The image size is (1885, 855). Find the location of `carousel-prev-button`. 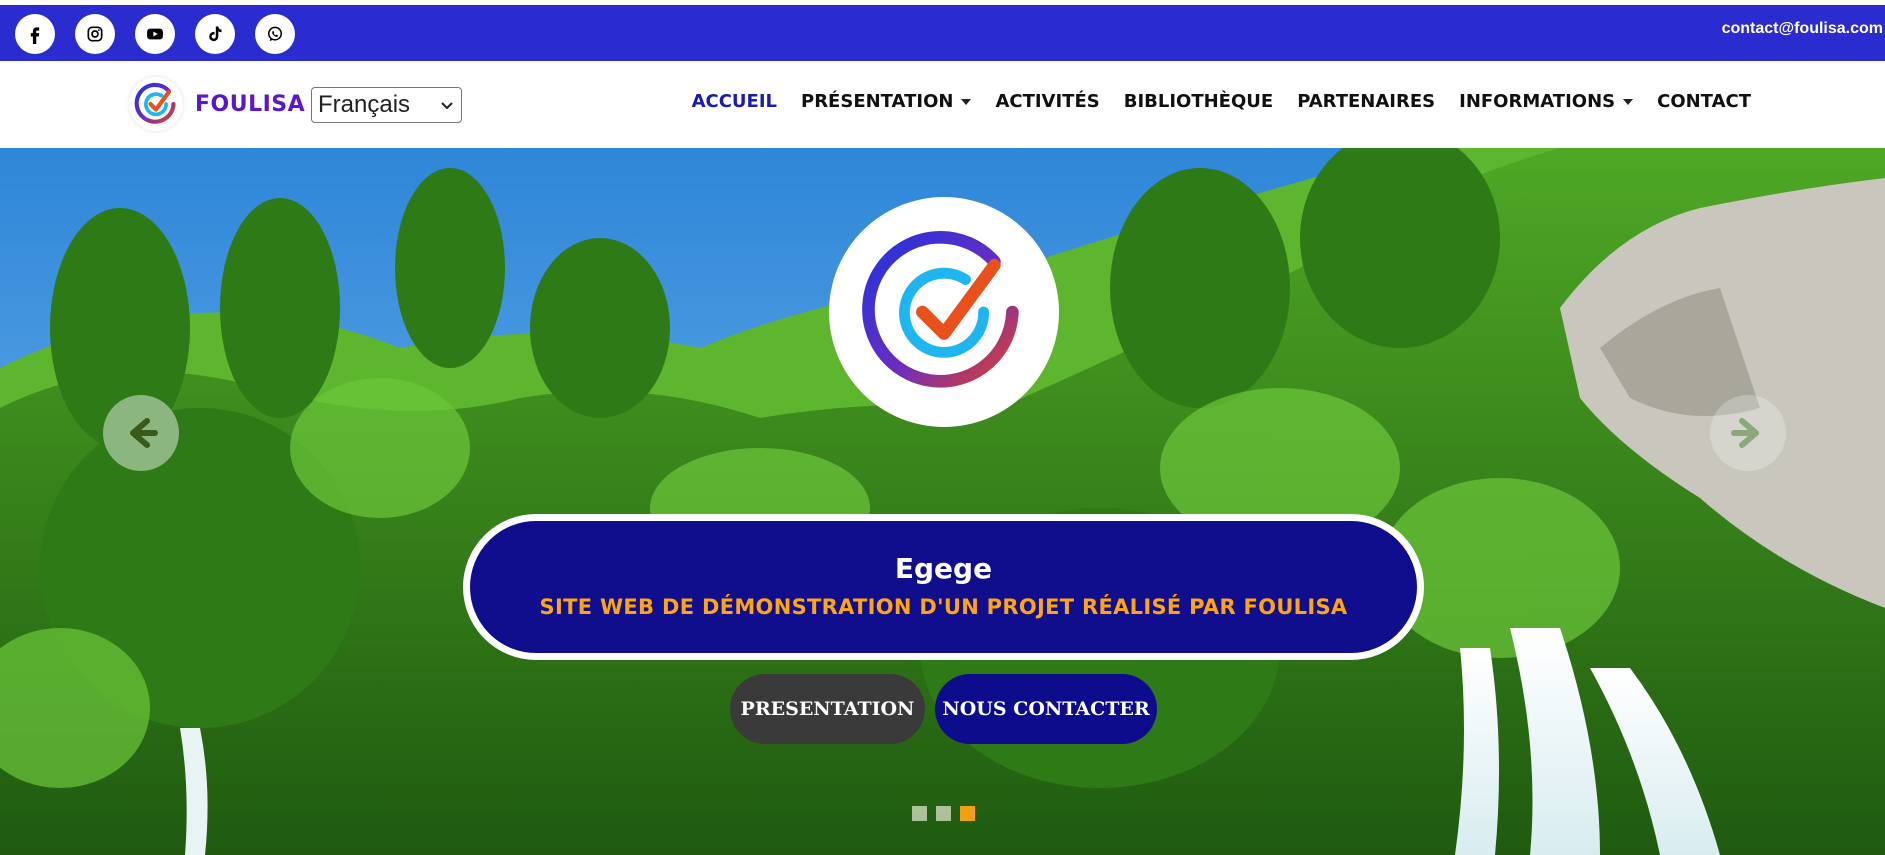

carousel-prev-button is located at coordinates (141, 433).